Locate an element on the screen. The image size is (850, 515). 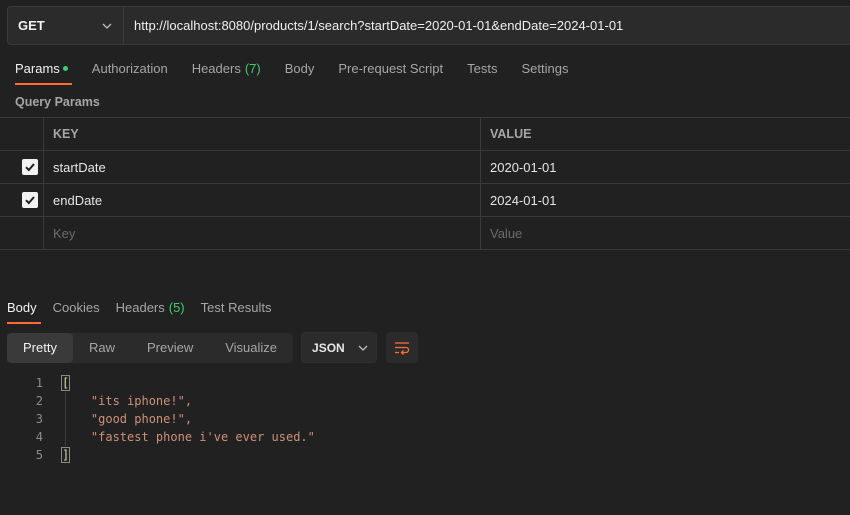
view-raw-button: Raw is located at coordinates (102, 348).